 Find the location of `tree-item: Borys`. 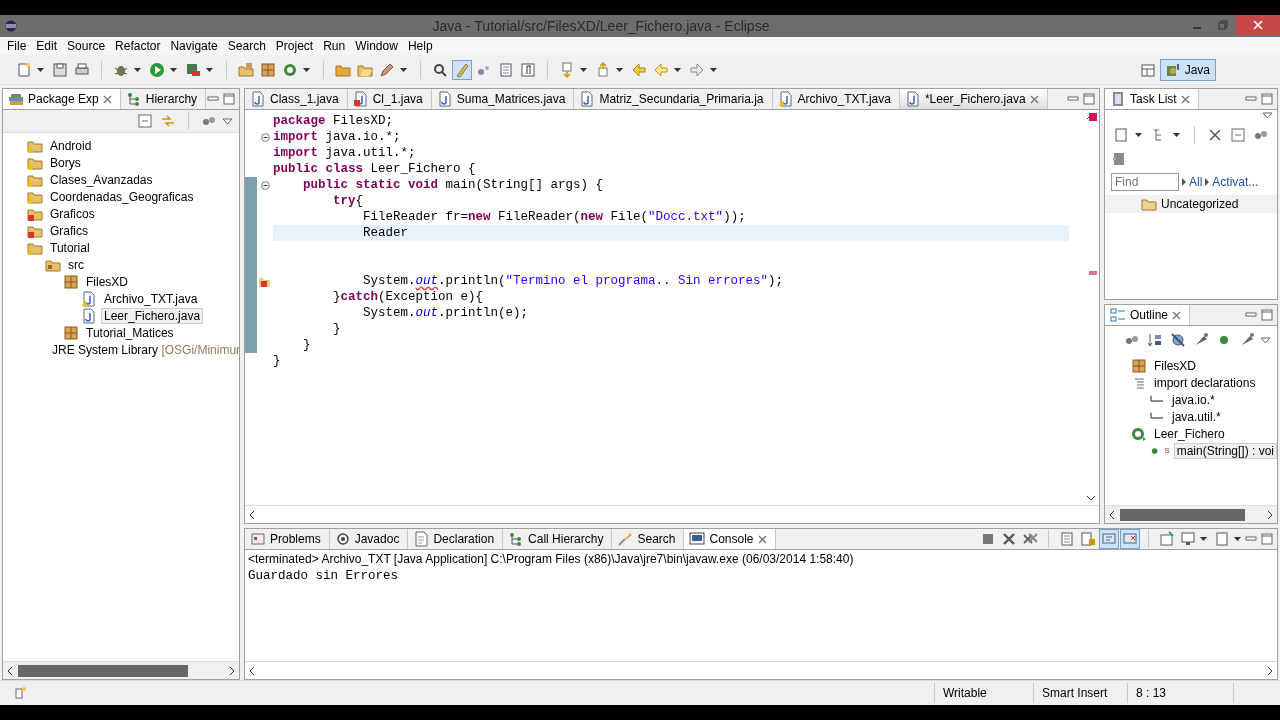

tree-item: Borys is located at coordinates (65, 162).